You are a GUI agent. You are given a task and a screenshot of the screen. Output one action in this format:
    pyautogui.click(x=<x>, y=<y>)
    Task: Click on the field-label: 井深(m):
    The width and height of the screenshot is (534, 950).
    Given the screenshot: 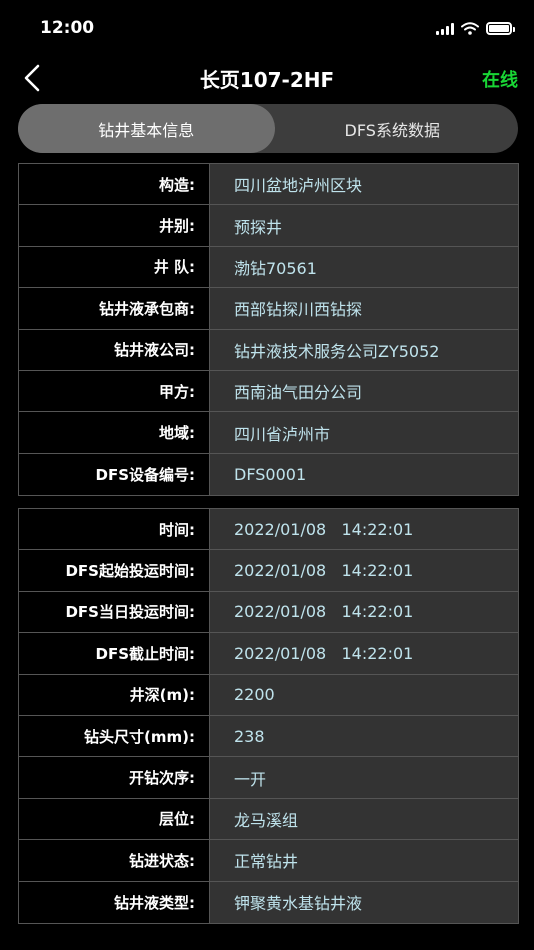 What is the action you would take?
    pyautogui.click(x=114, y=694)
    